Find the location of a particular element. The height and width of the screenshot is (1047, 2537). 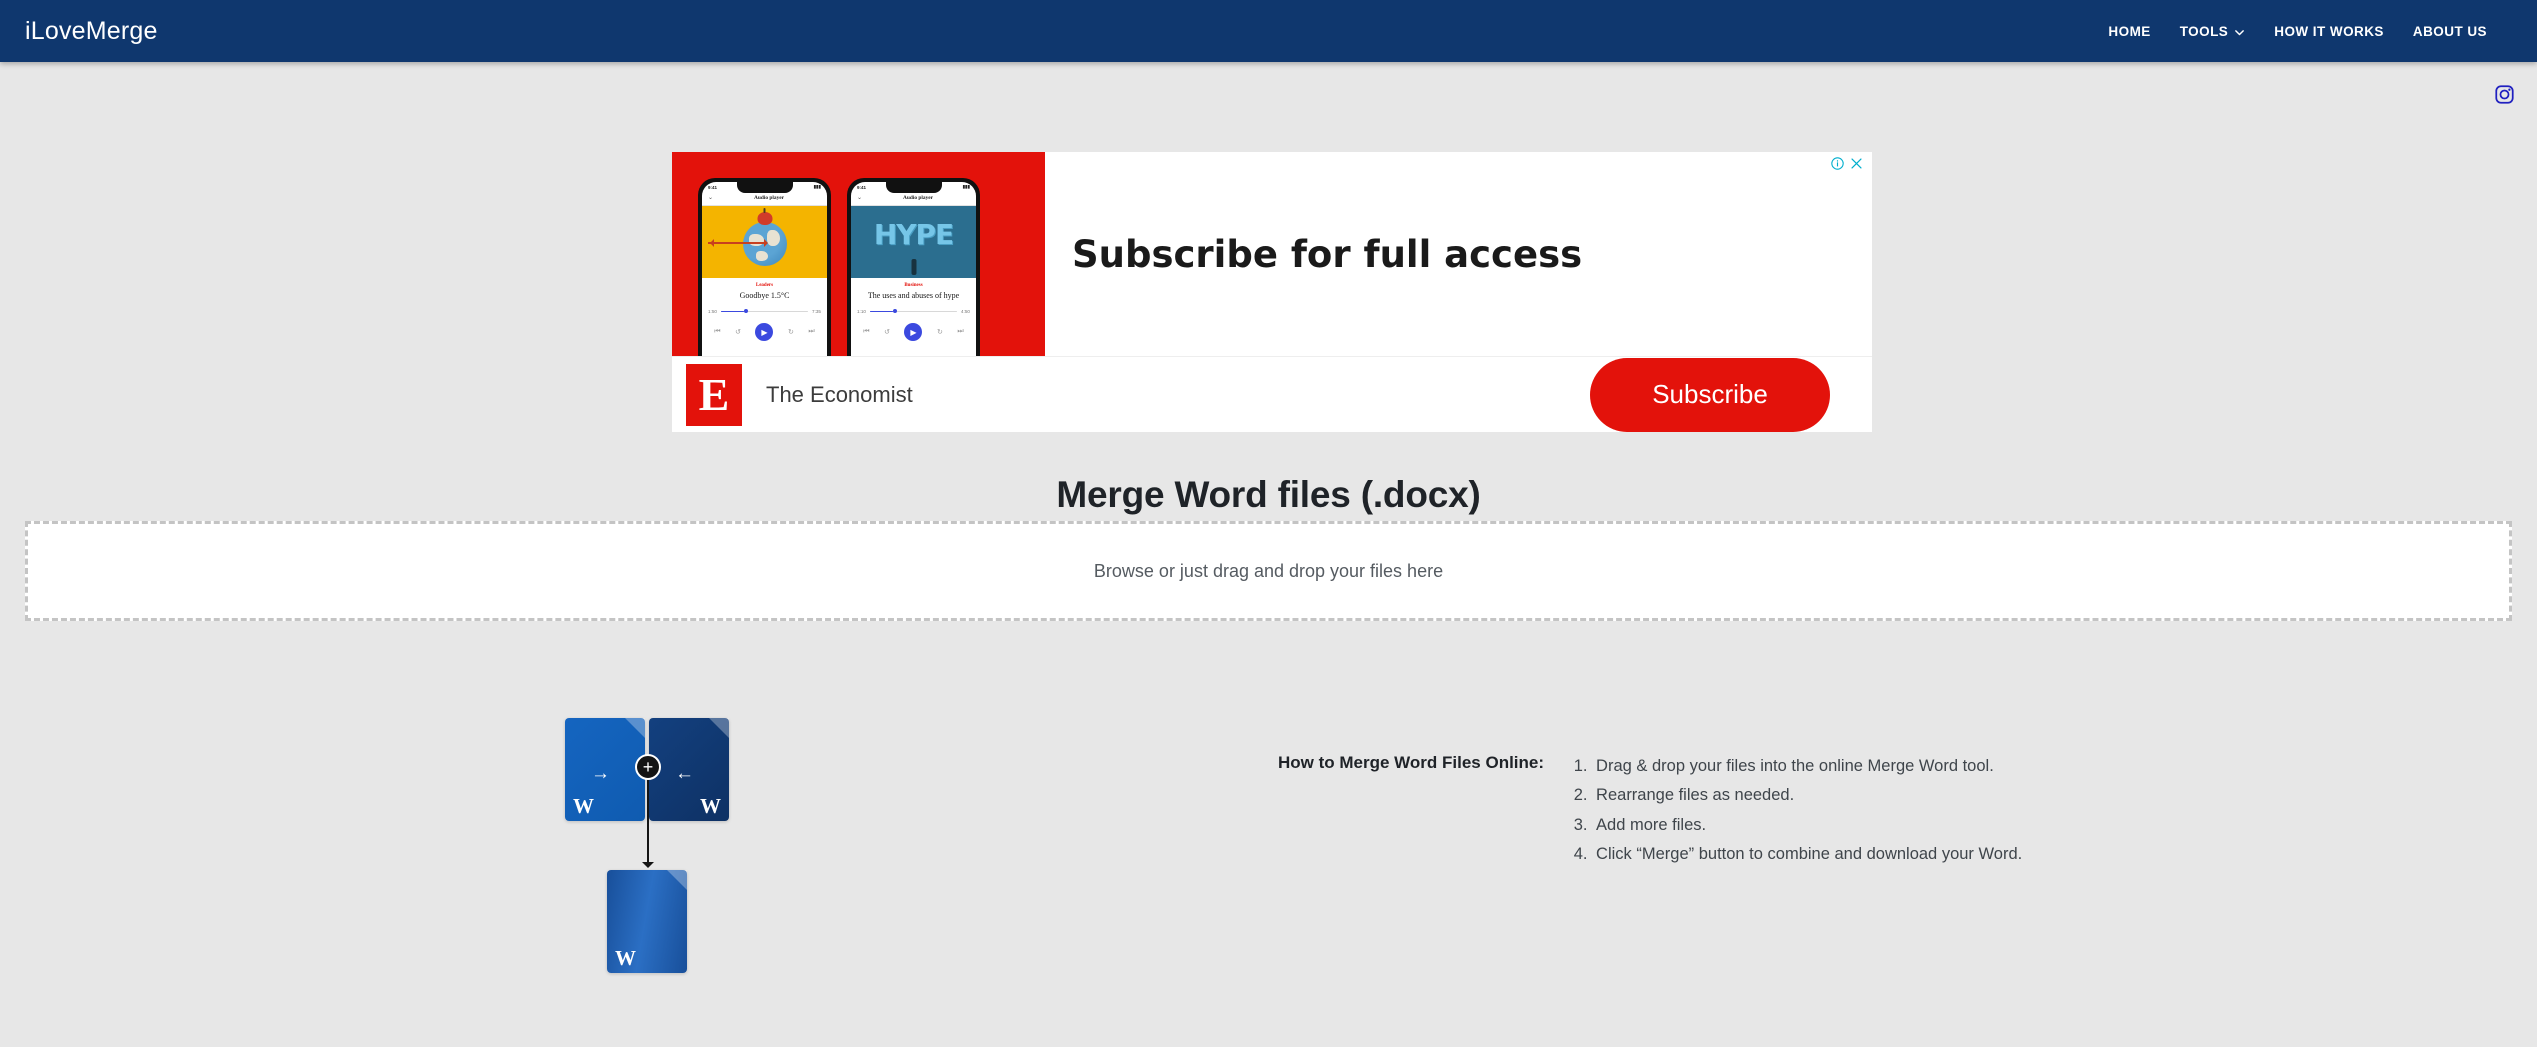

arrow-left-icon: ← is located at coordinates (684, 773).